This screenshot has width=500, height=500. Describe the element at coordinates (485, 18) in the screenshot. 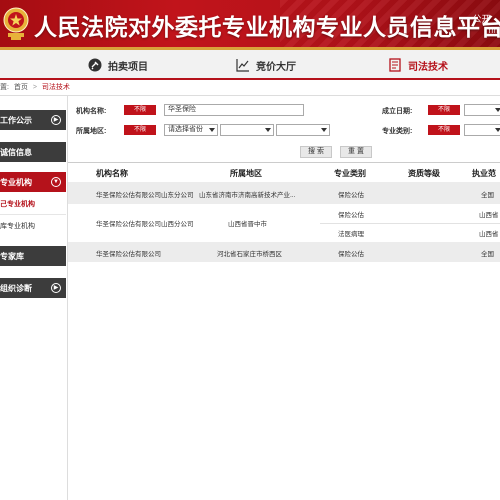

I see `header-public-link: 公开 ·` at that location.